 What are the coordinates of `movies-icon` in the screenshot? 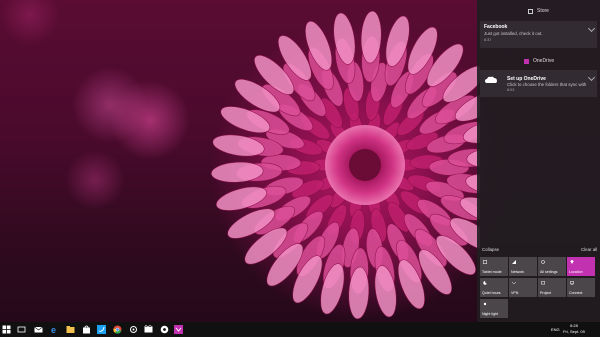 It's located at (148, 329).